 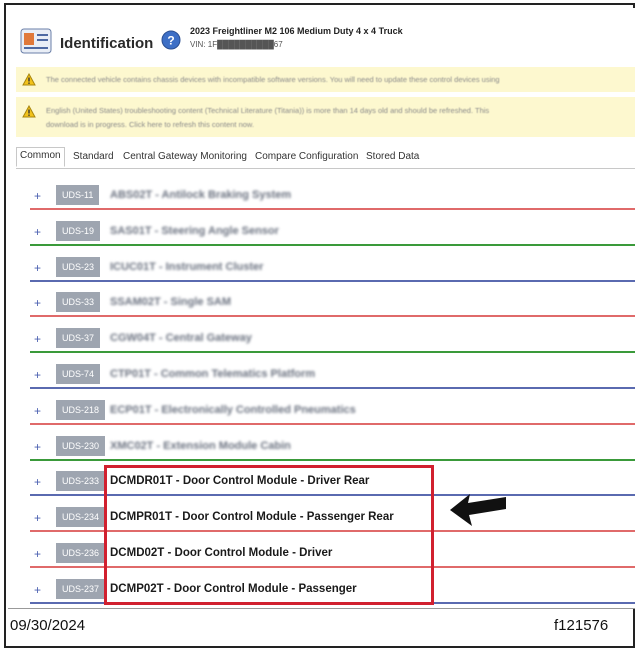 I want to click on uds-badge: UDS-234, so click(x=81, y=517).